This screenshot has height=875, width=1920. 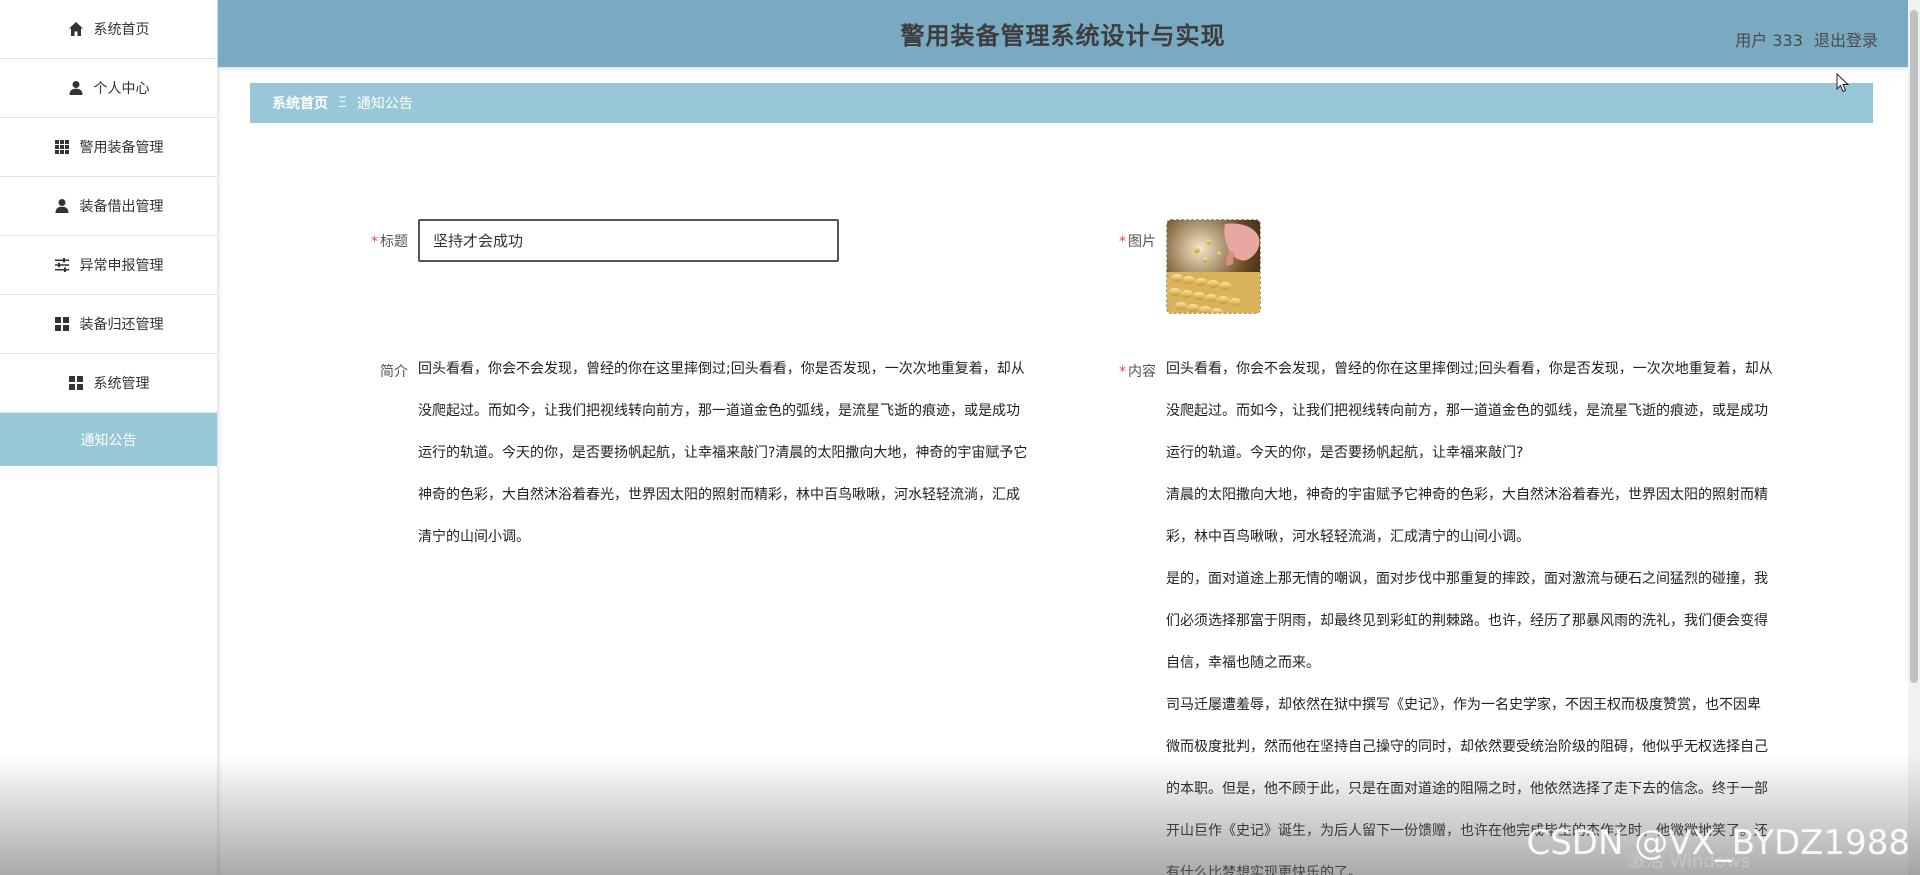 What do you see at coordinates (1348, 537) in the screenshot?
I see `content-line: 彩，林中百鸟啾啾，河水轻轻流淌，汇成清宁的山间小调。` at bounding box center [1348, 537].